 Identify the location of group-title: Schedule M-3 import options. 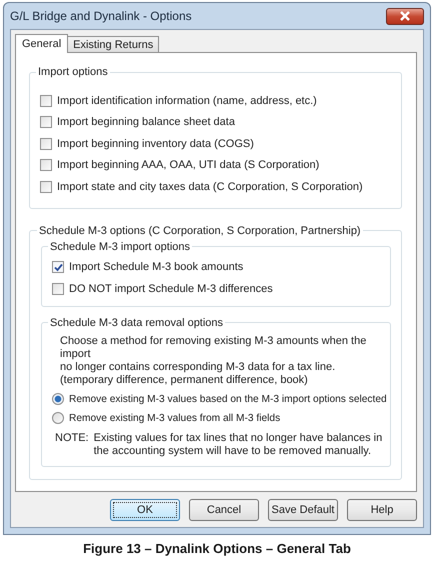
(120, 246).